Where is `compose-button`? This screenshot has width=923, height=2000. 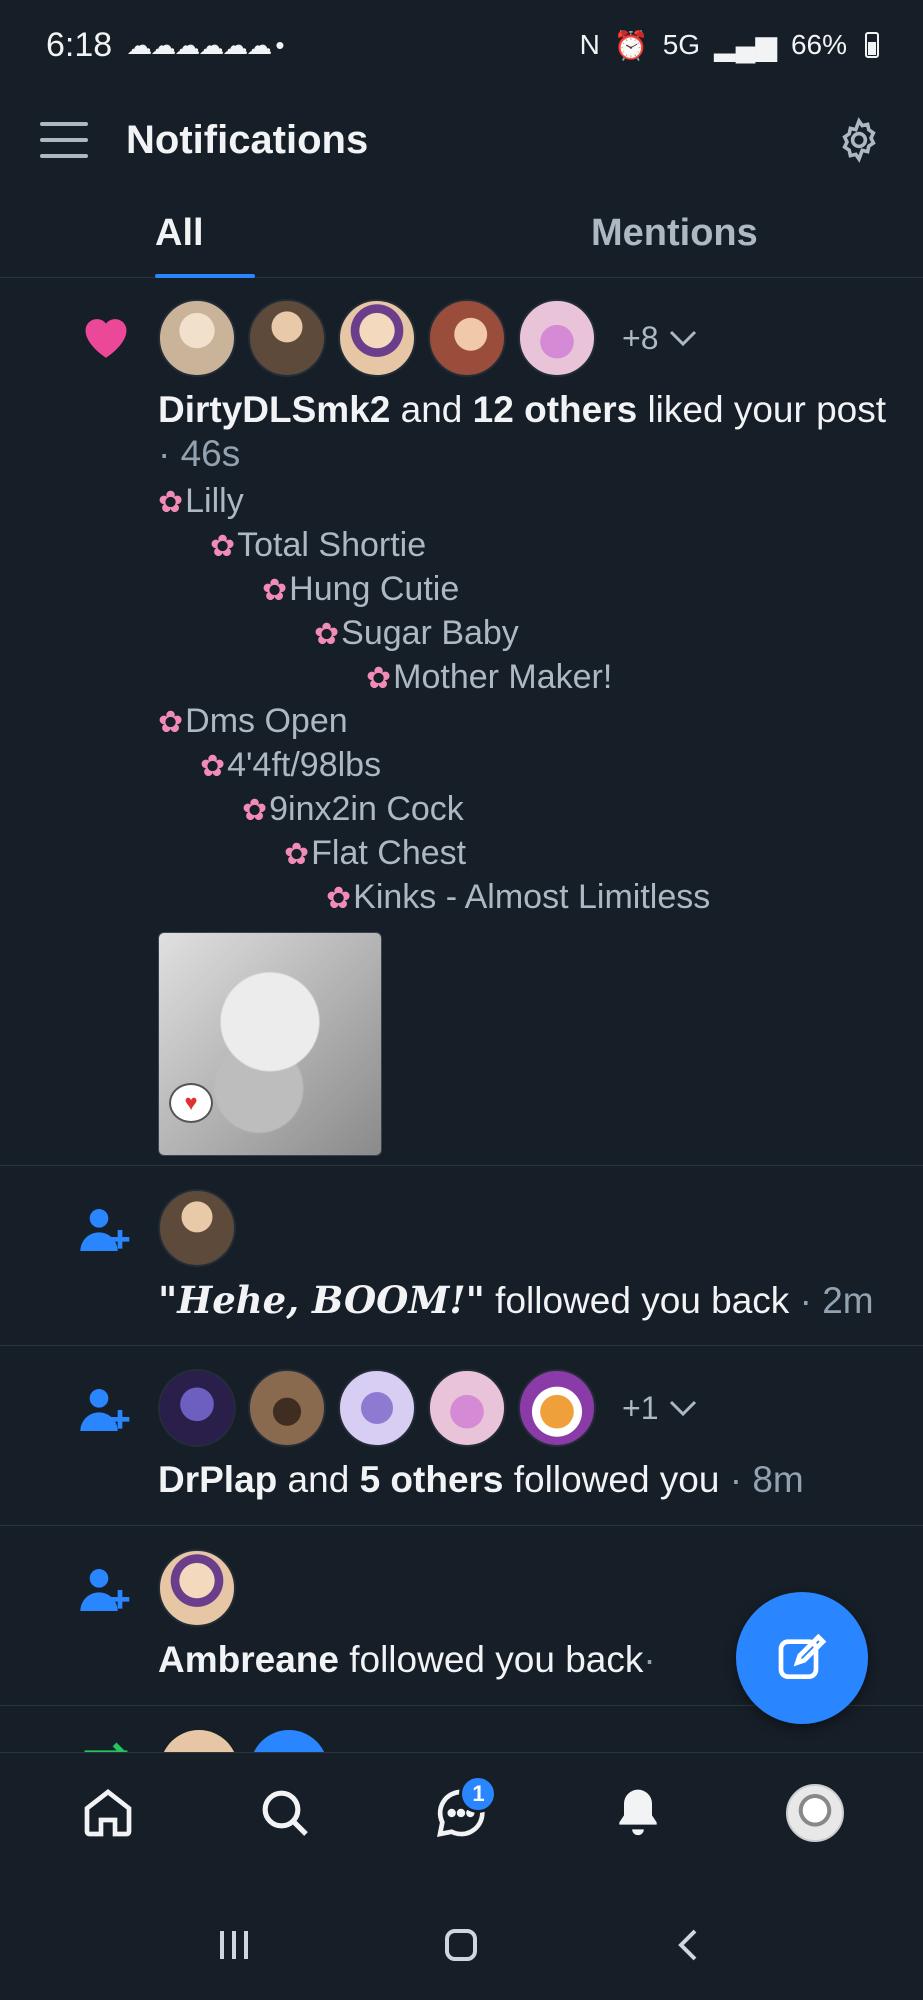
compose-button is located at coordinates (802, 1658).